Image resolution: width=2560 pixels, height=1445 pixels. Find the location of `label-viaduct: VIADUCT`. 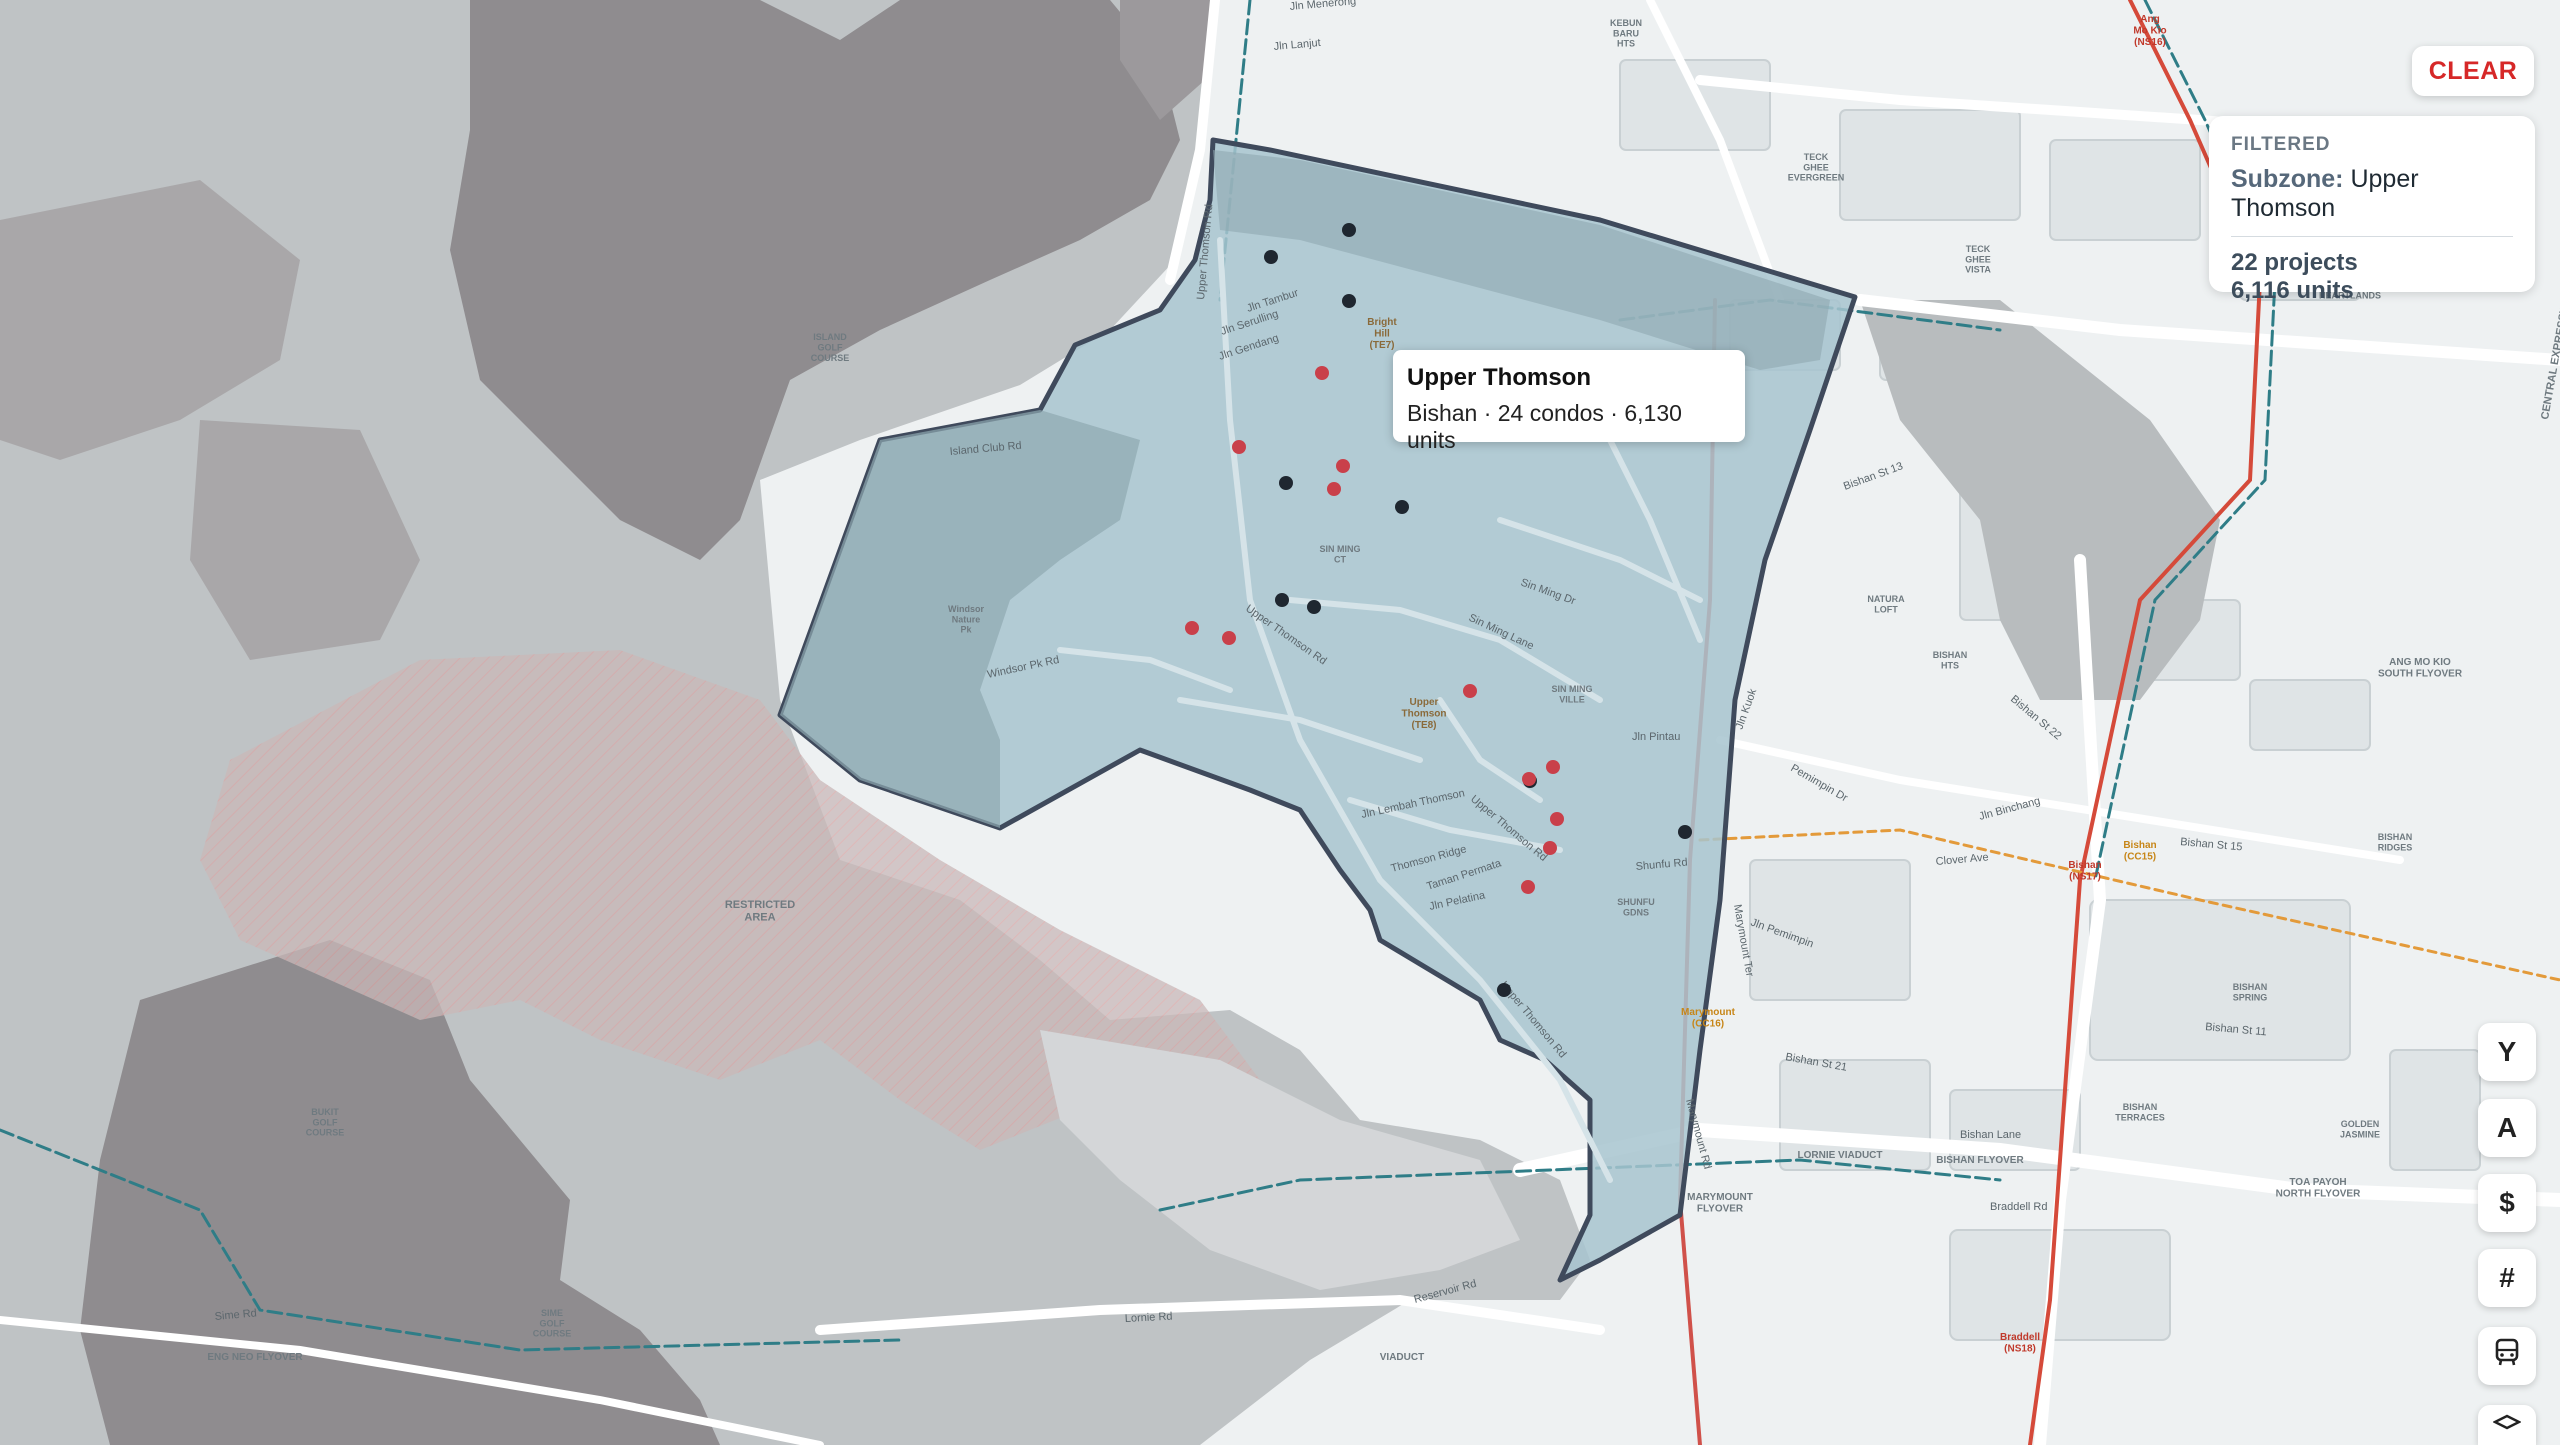

label-viaduct: VIADUCT is located at coordinates (1402, 1357).